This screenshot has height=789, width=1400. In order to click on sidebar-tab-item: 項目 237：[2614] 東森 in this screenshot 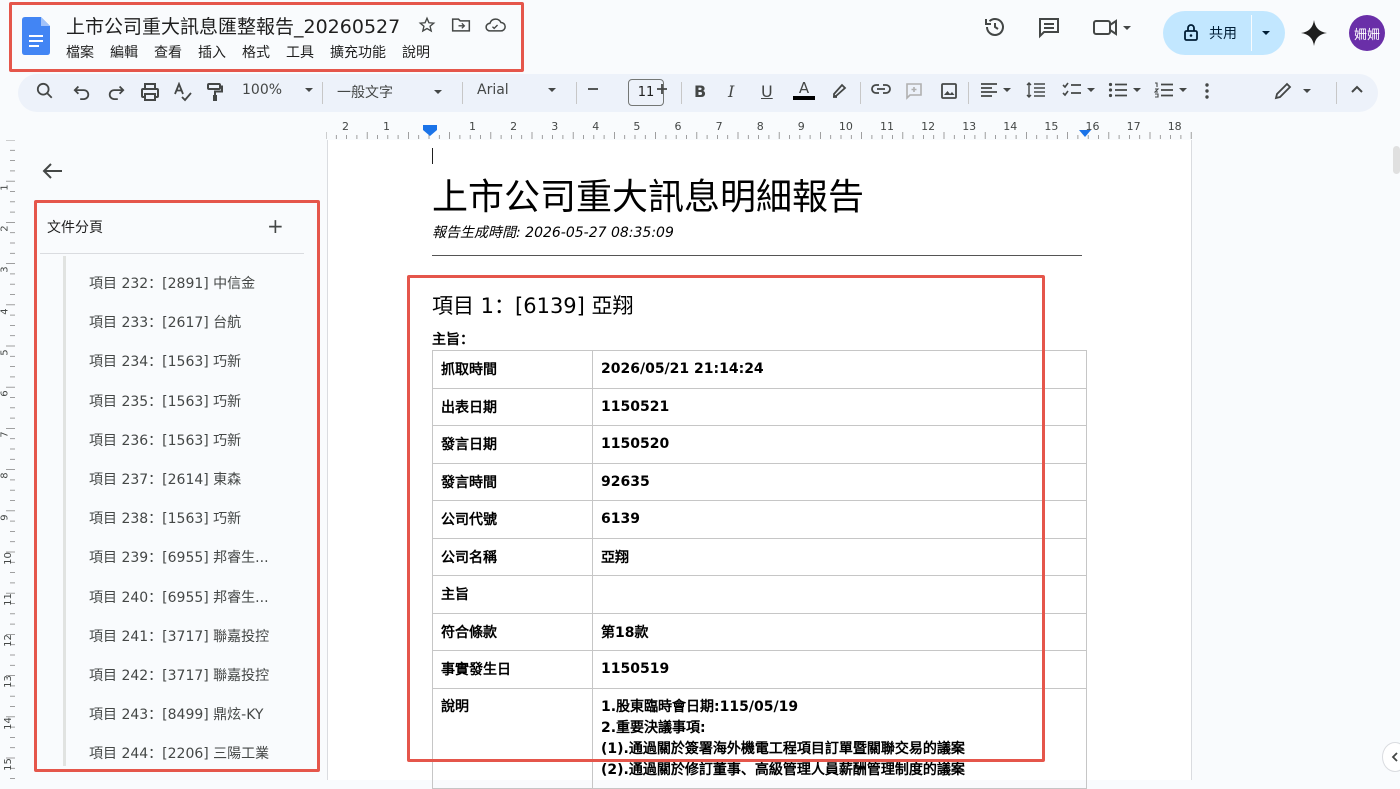, I will do `click(165, 479)`.